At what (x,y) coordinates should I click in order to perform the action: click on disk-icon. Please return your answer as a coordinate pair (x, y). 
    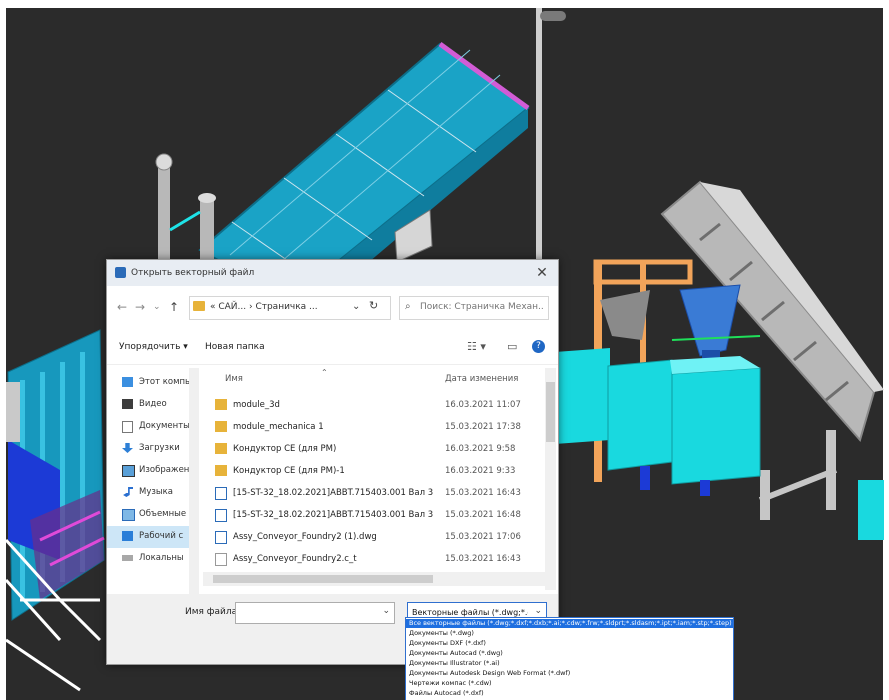
    Looking at the image, I should click on (127, 558).